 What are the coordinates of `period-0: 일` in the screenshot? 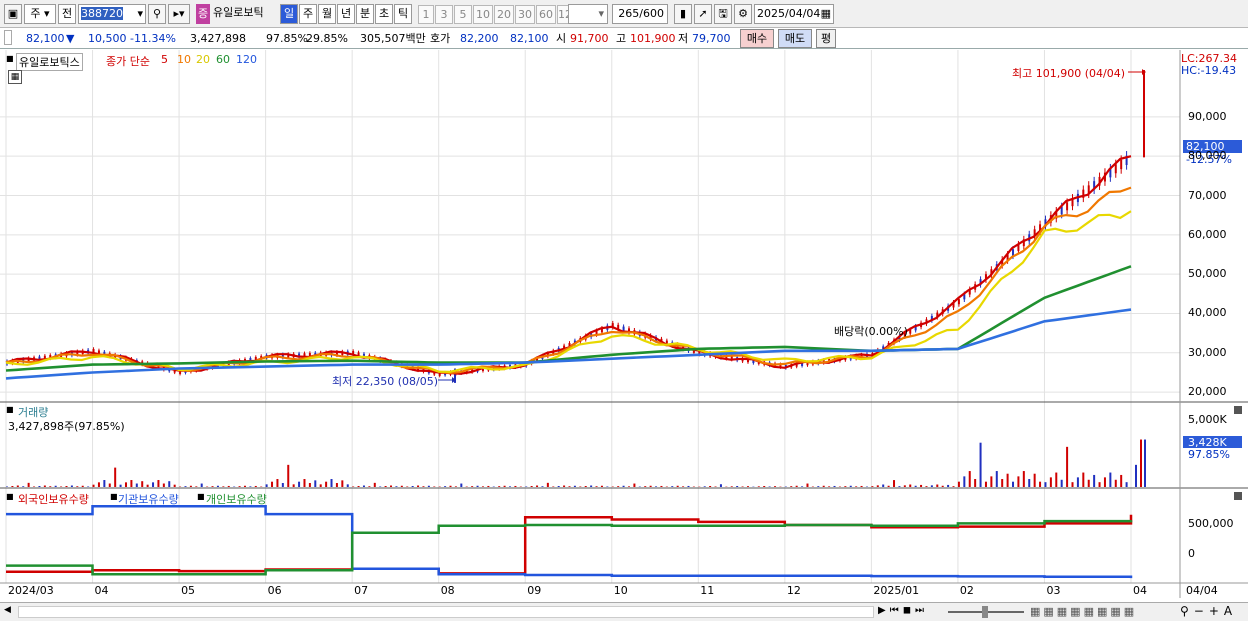 It's located at (289, 14).